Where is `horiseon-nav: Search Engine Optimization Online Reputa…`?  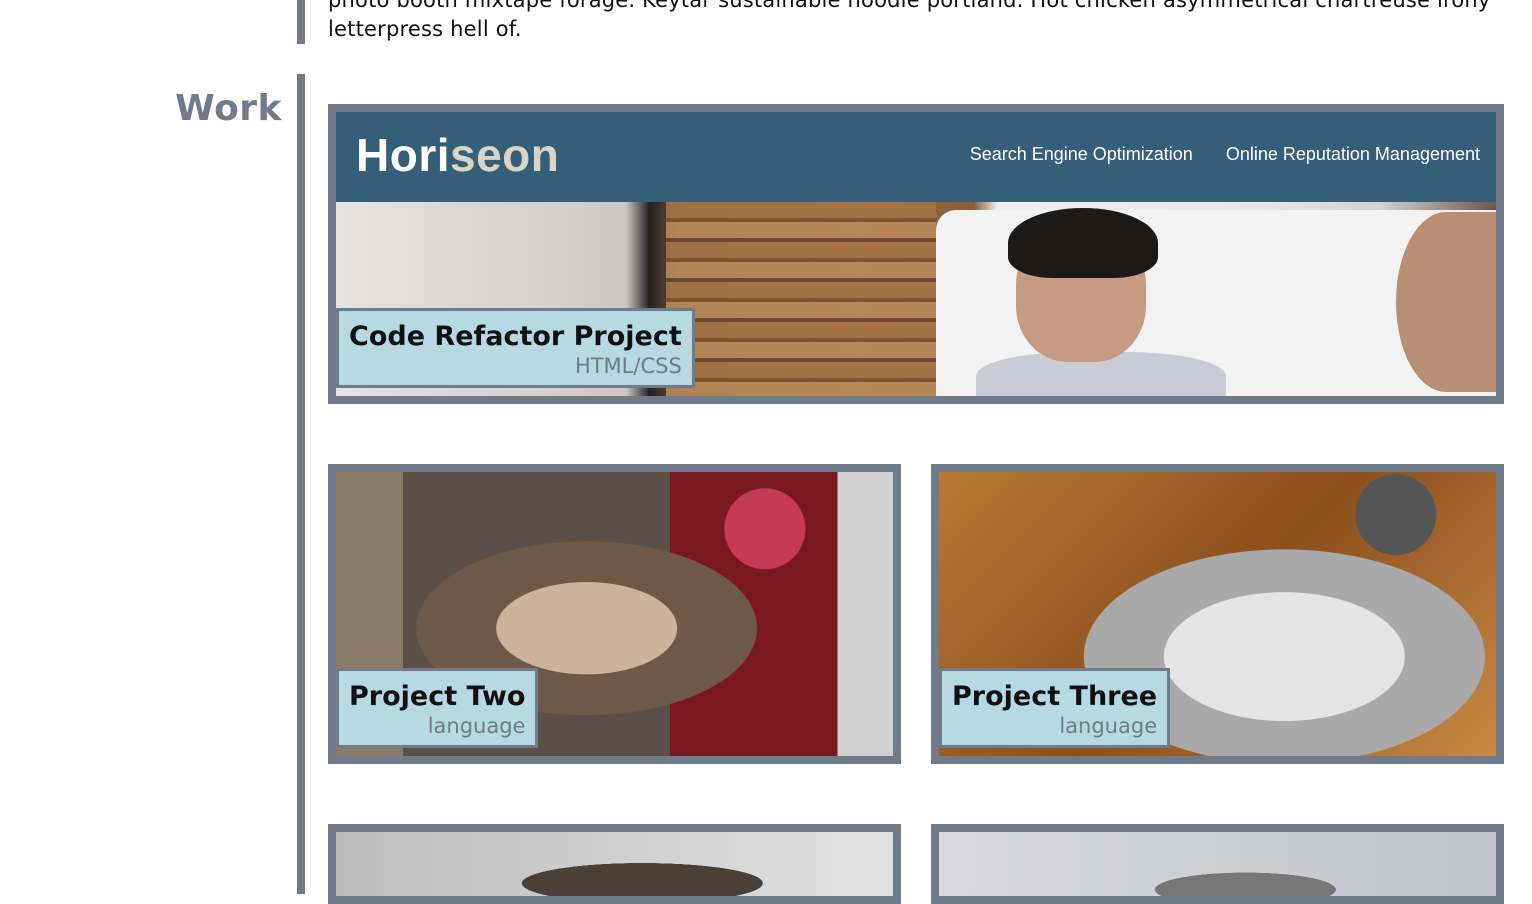 horiseon-nav: Search Engine Optimization Online Reputa… is located at coordinates (1211, 154).